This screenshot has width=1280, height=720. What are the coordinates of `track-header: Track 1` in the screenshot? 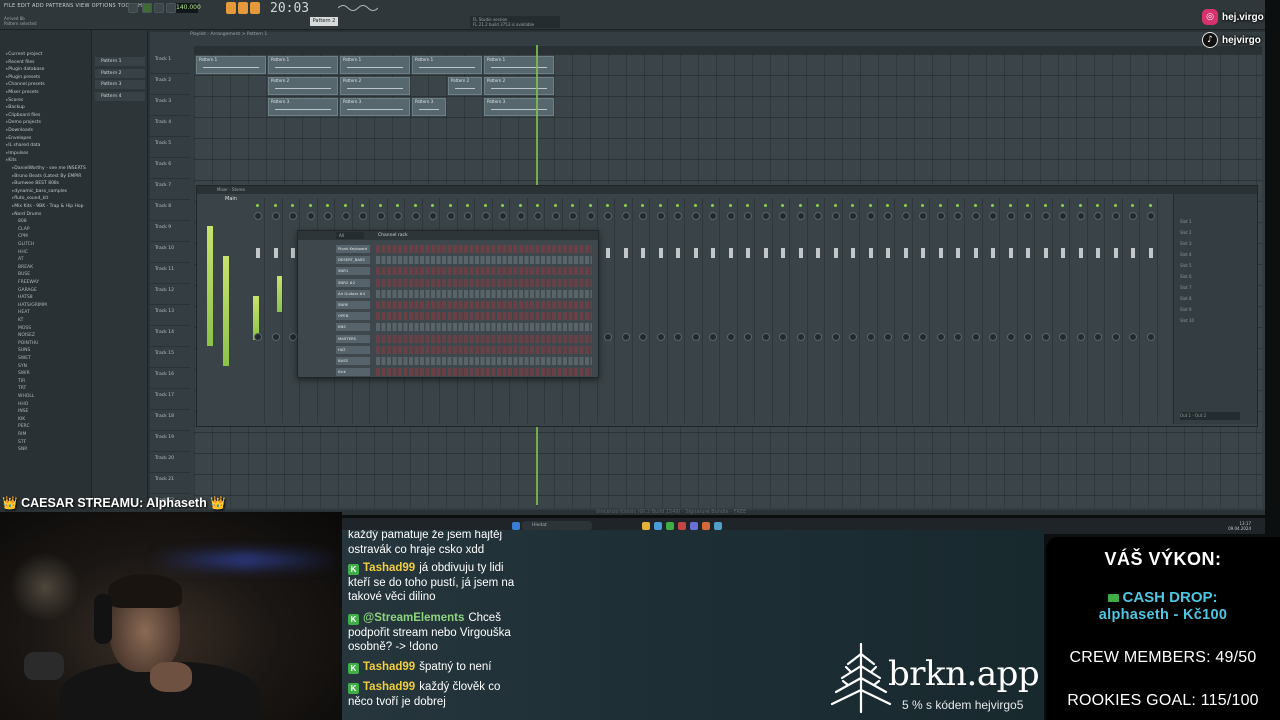 It's located at (170, 64).